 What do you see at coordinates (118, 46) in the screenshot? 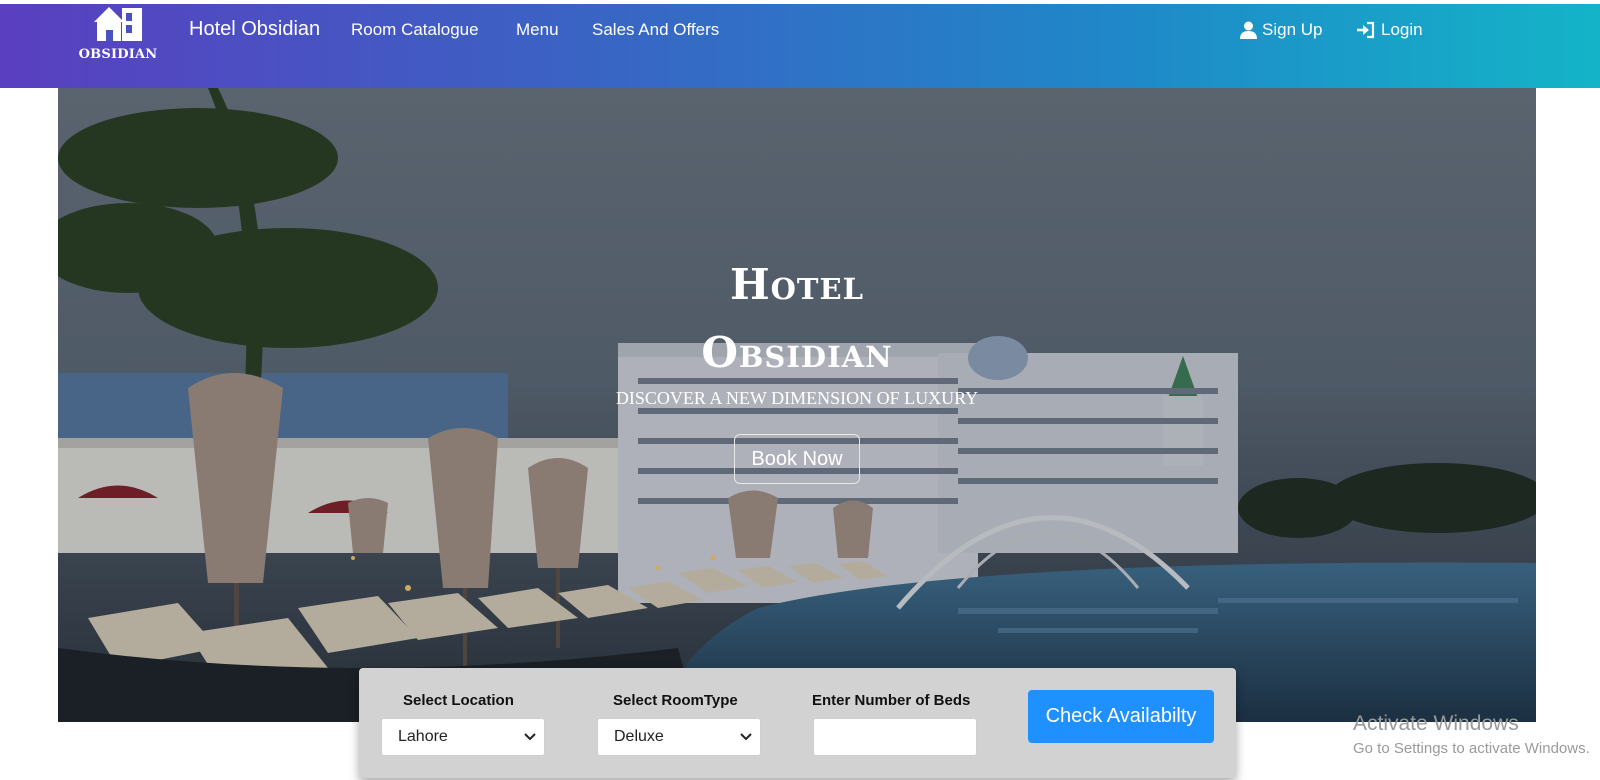
I see `brand-logo: OBSIDIAN` at bounding box center [118, 46].